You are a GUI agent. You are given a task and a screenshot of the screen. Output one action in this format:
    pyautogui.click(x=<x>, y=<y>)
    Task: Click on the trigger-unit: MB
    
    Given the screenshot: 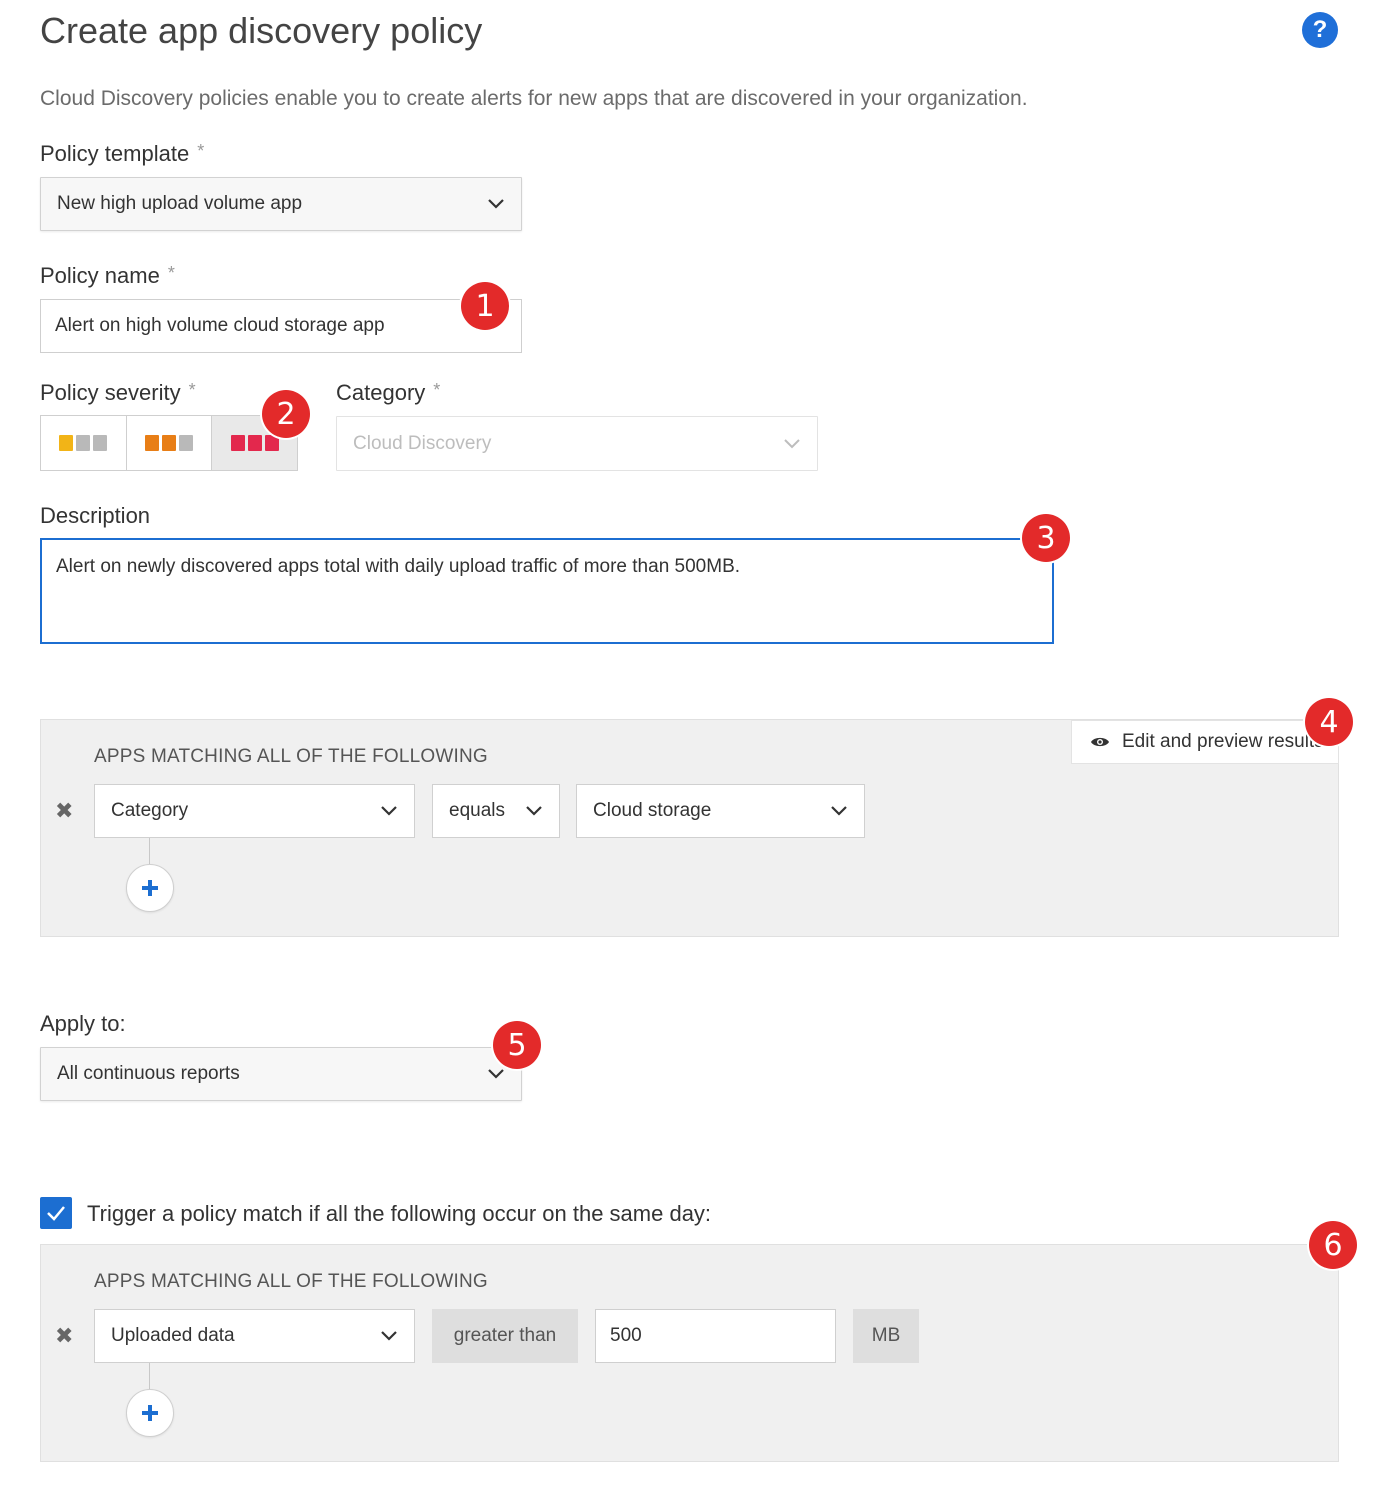 What is the action you would take?
    pyautogui.click(x=886, y=1336)
    